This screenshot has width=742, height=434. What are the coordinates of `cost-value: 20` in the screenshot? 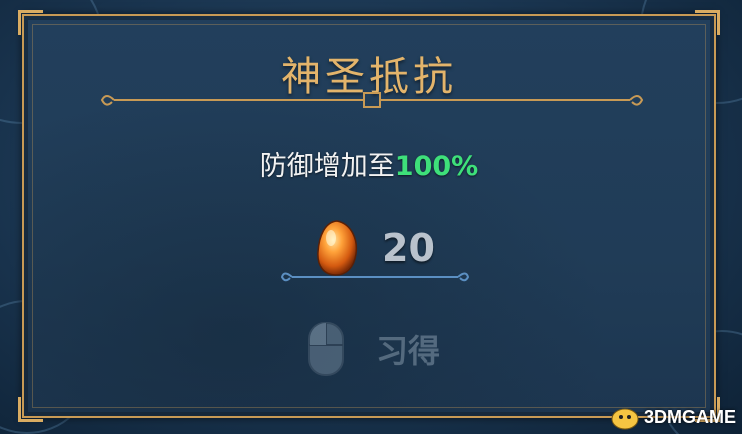 It's located at (408, 248).